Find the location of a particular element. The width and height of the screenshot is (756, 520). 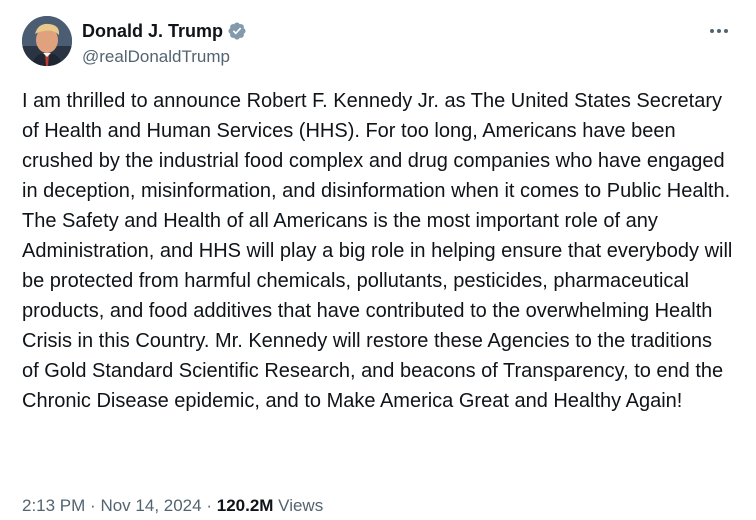

profile-photo-icon is located at coordinates (47, 41).